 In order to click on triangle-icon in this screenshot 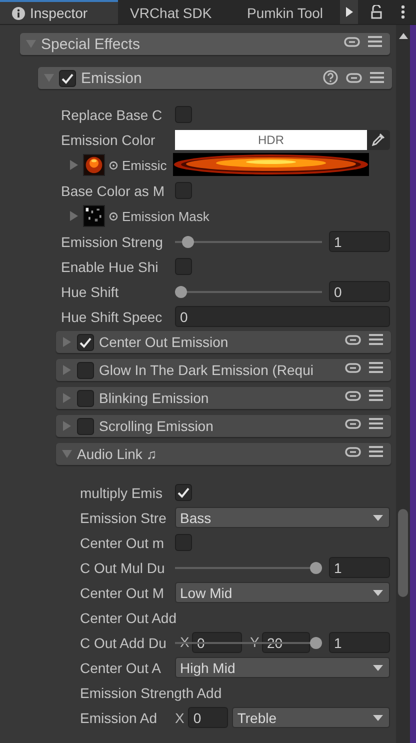, I will do `click(349, 12)`.